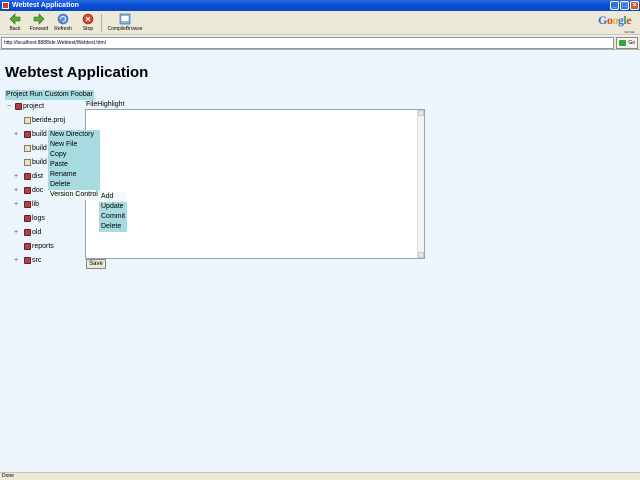 The width and height of the screenshot is (640, 480). Describe the element at coordinates (57, 95) in the screenshot. I see `menu-custom: Custom` at that location.